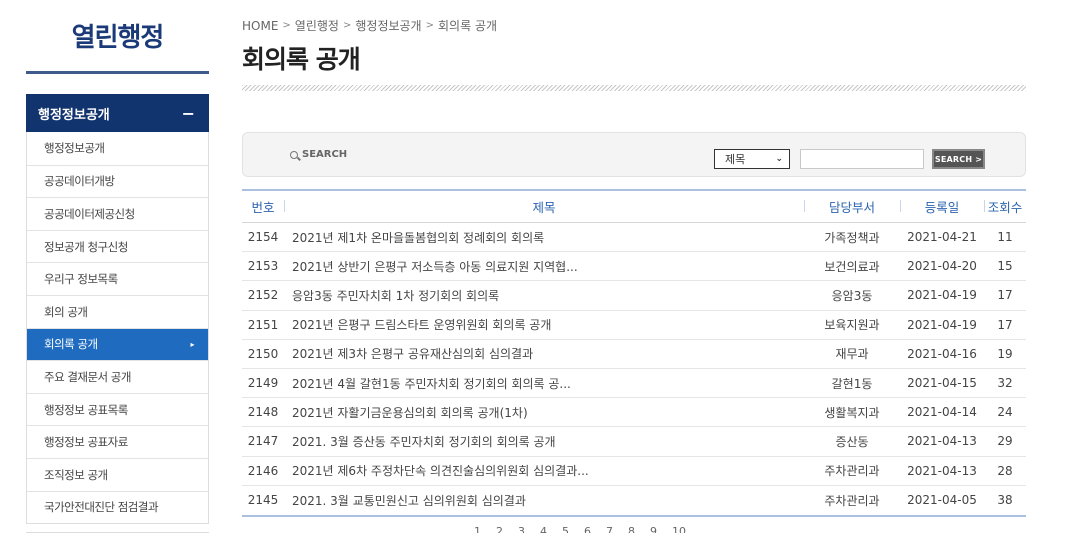  I want to click on sidebar-item-label: 국가안전대진단 점검결과, so click(101, 507).